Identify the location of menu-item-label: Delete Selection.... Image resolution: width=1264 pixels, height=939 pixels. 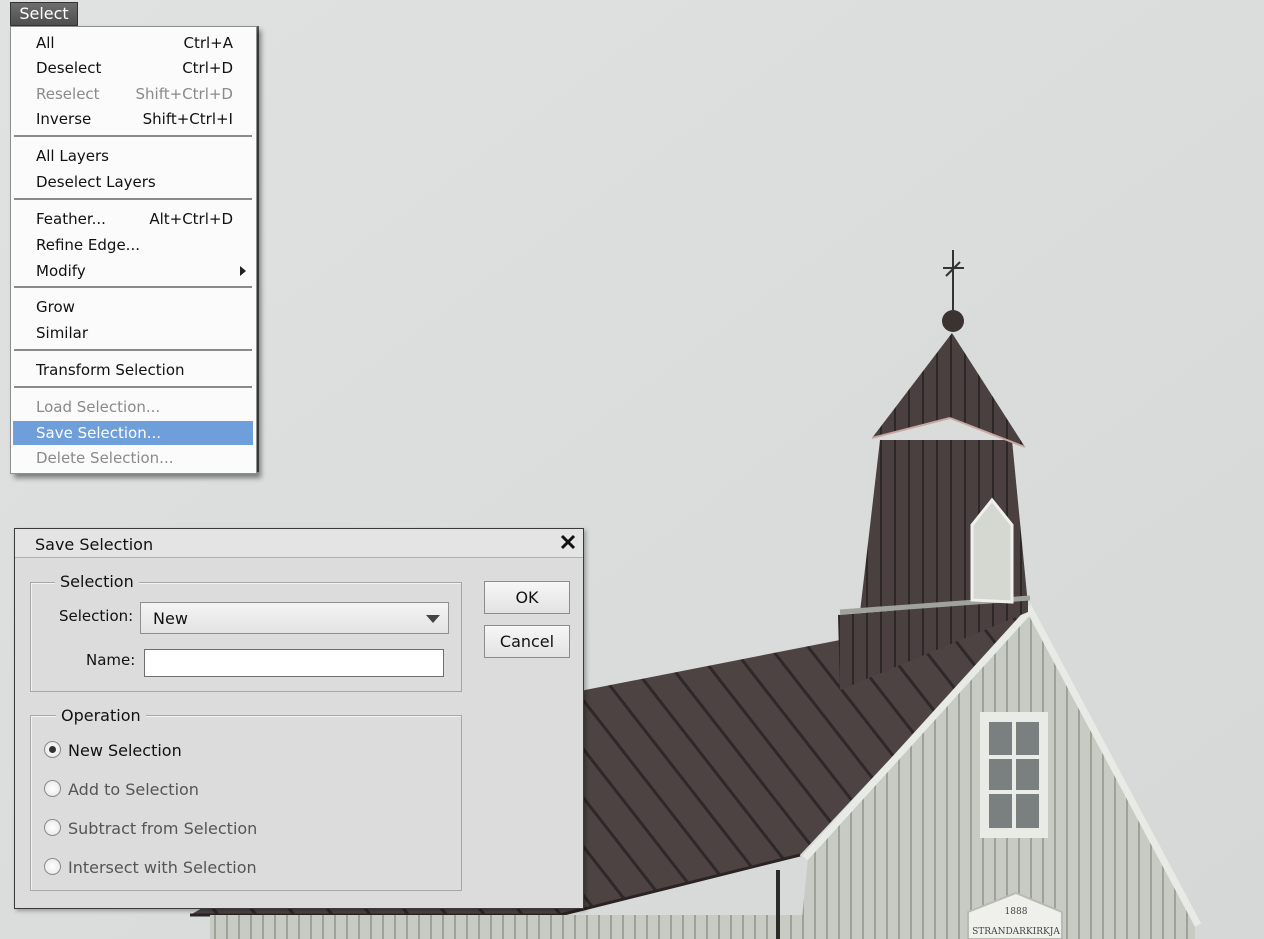
(105, 458).